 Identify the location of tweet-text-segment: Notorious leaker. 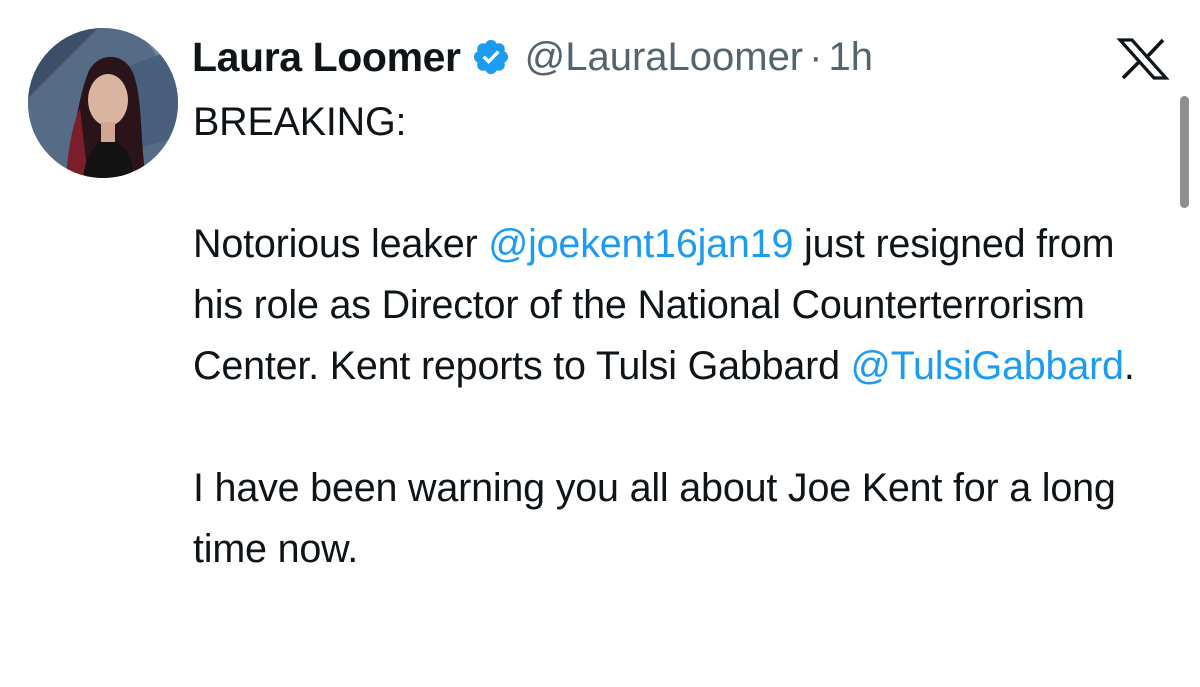
(341, 244).